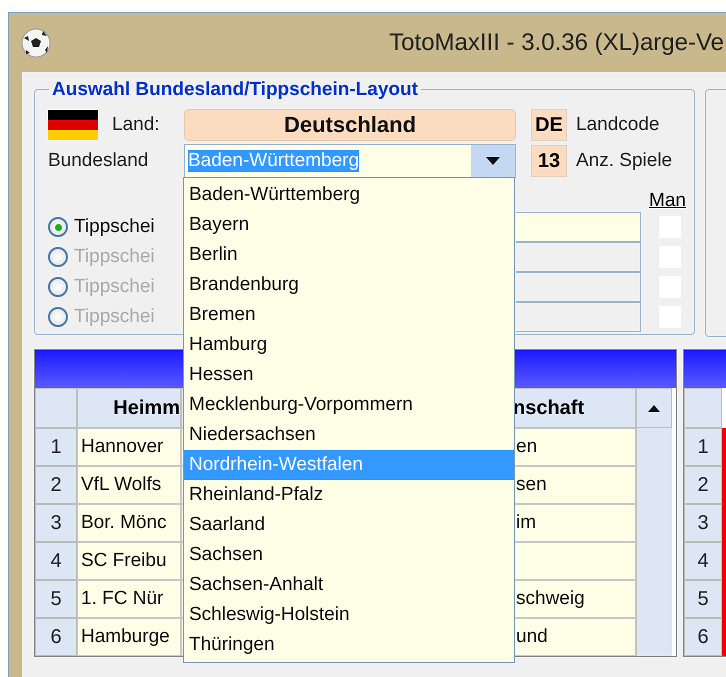  I want to click on up-arrow-icon, so click(654, 408).